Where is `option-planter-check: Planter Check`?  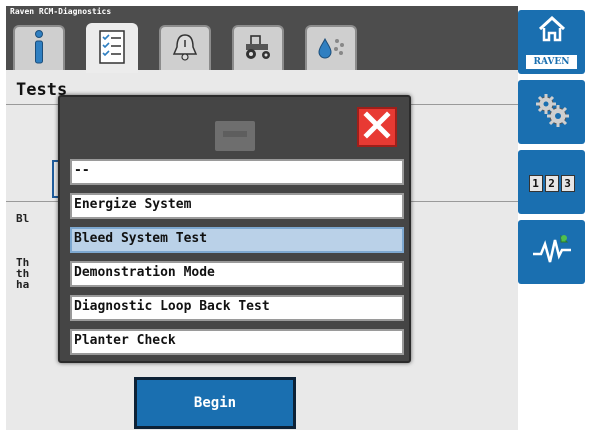 option-planter-check: Planter Check is located at coordinates (237, 342).